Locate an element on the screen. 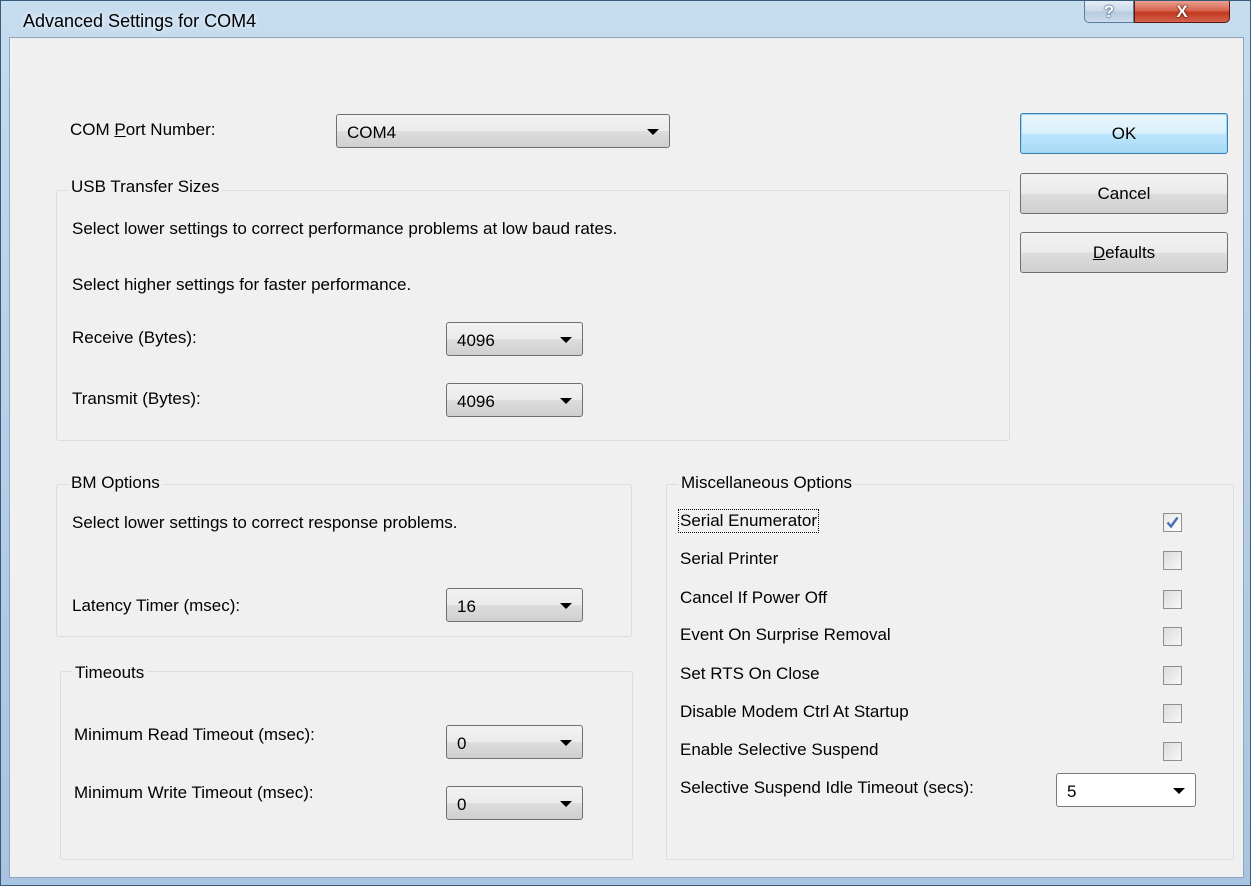 The image size is (1251, 886). latency-timer-label: Latency Timer (msec): is located at coordinates (156, 605).